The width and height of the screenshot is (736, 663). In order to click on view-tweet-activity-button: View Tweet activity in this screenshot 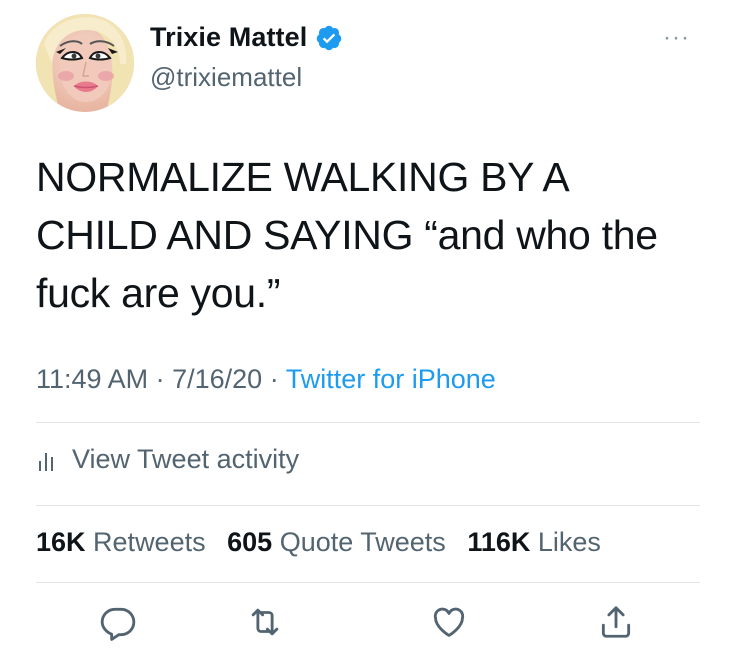, I will do `click(167, 459)`.